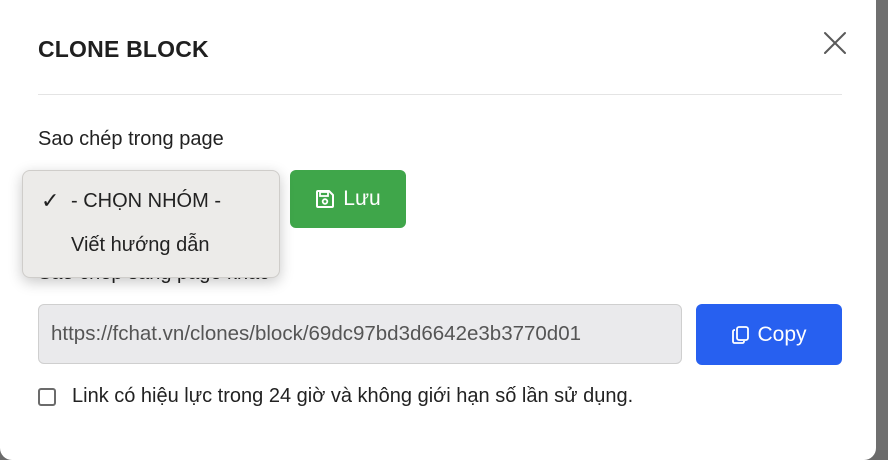 The height and width of the screenshot is (460, 888). Describe the element at coordinates (50, 200) in the screenshot. I see `check-icon: ✓` at that location.